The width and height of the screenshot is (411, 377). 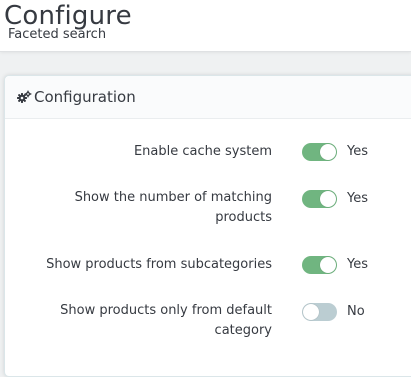 What do you see at coordinates (166, 320) in the screenshot?
I see `setting-label: Show products only from default category` at bounding box center [166, 320].